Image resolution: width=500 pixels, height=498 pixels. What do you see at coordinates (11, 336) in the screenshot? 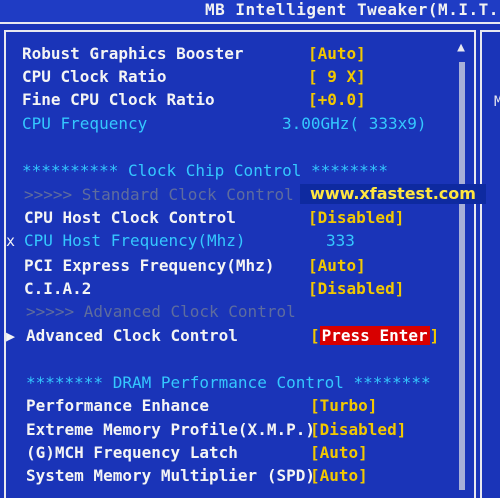
I see `submenu-arrow-icon: ▶` at bounding box center [11, 336].